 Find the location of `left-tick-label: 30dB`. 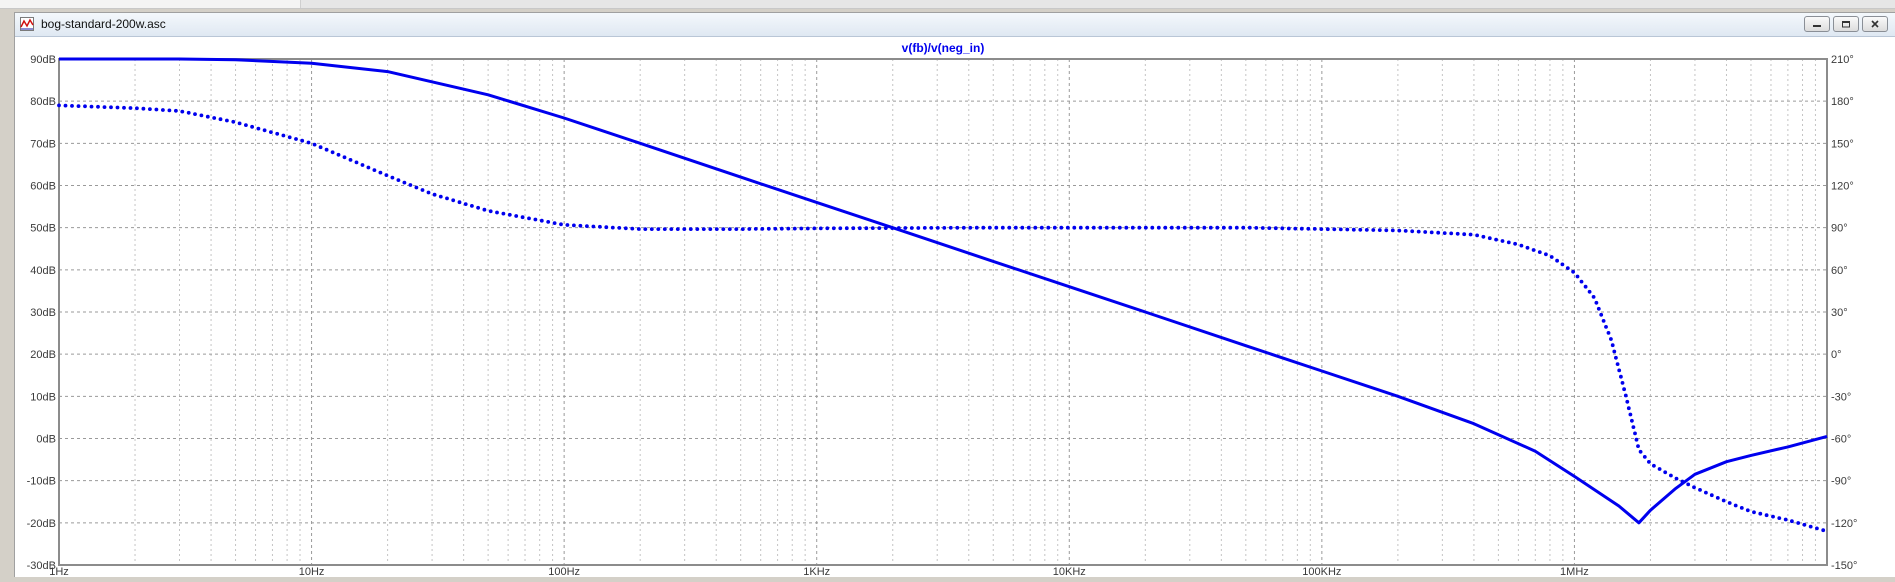

left-tick-label: 30dB is located at coordinates (43, 313).